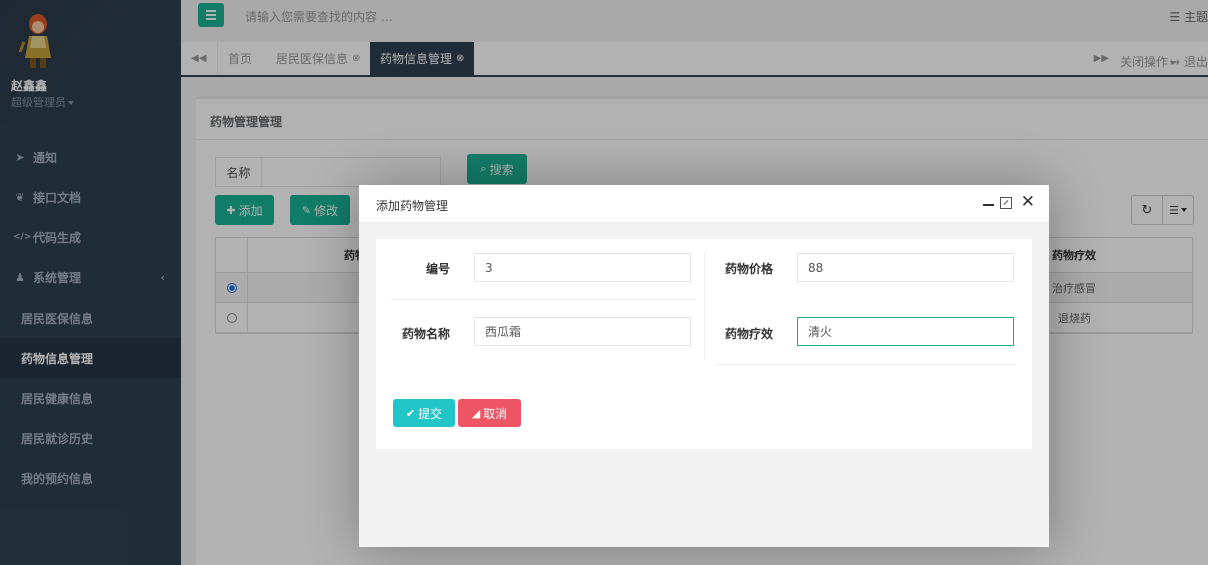 The image size is (1208, 565). I want to click on cancel-button-label: 取消, so click(495, 413).